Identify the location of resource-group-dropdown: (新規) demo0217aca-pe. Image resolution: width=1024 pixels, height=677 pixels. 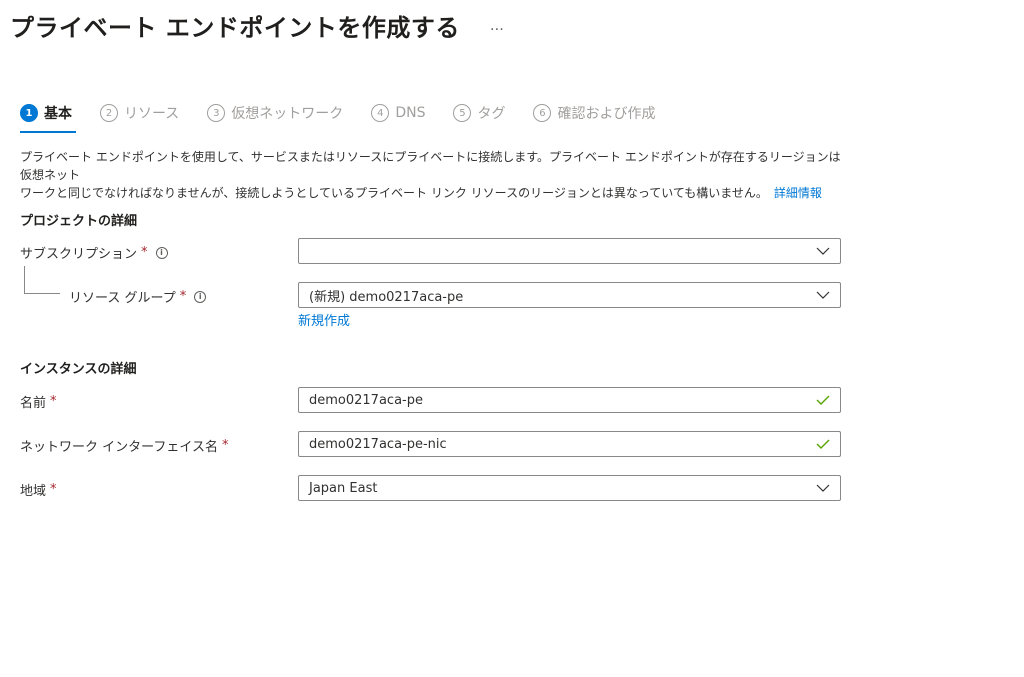
(569, 295).